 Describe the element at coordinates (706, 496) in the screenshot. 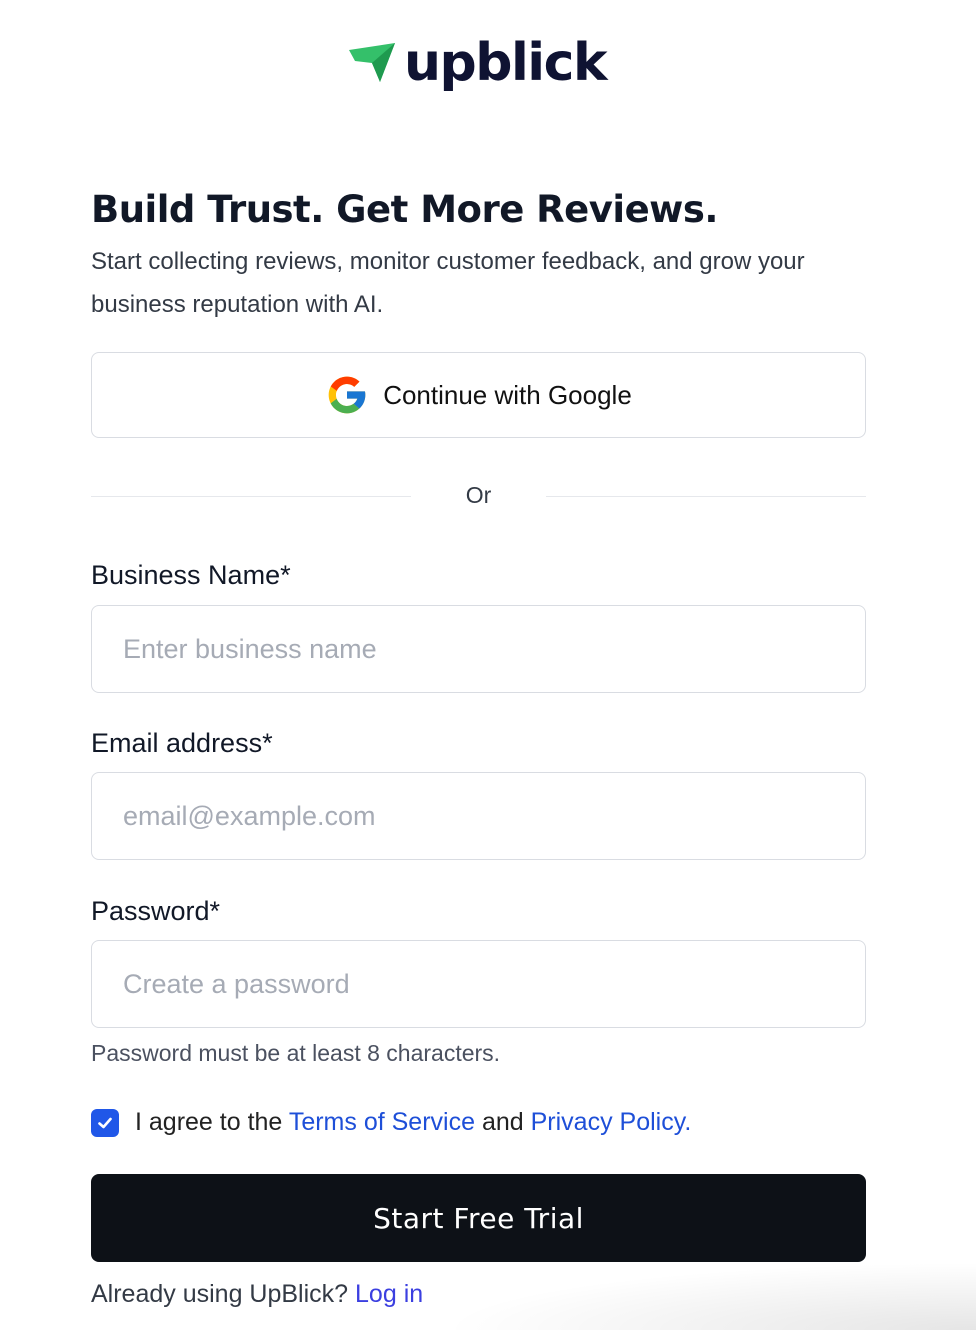

I see `divider-line-right` at that location.